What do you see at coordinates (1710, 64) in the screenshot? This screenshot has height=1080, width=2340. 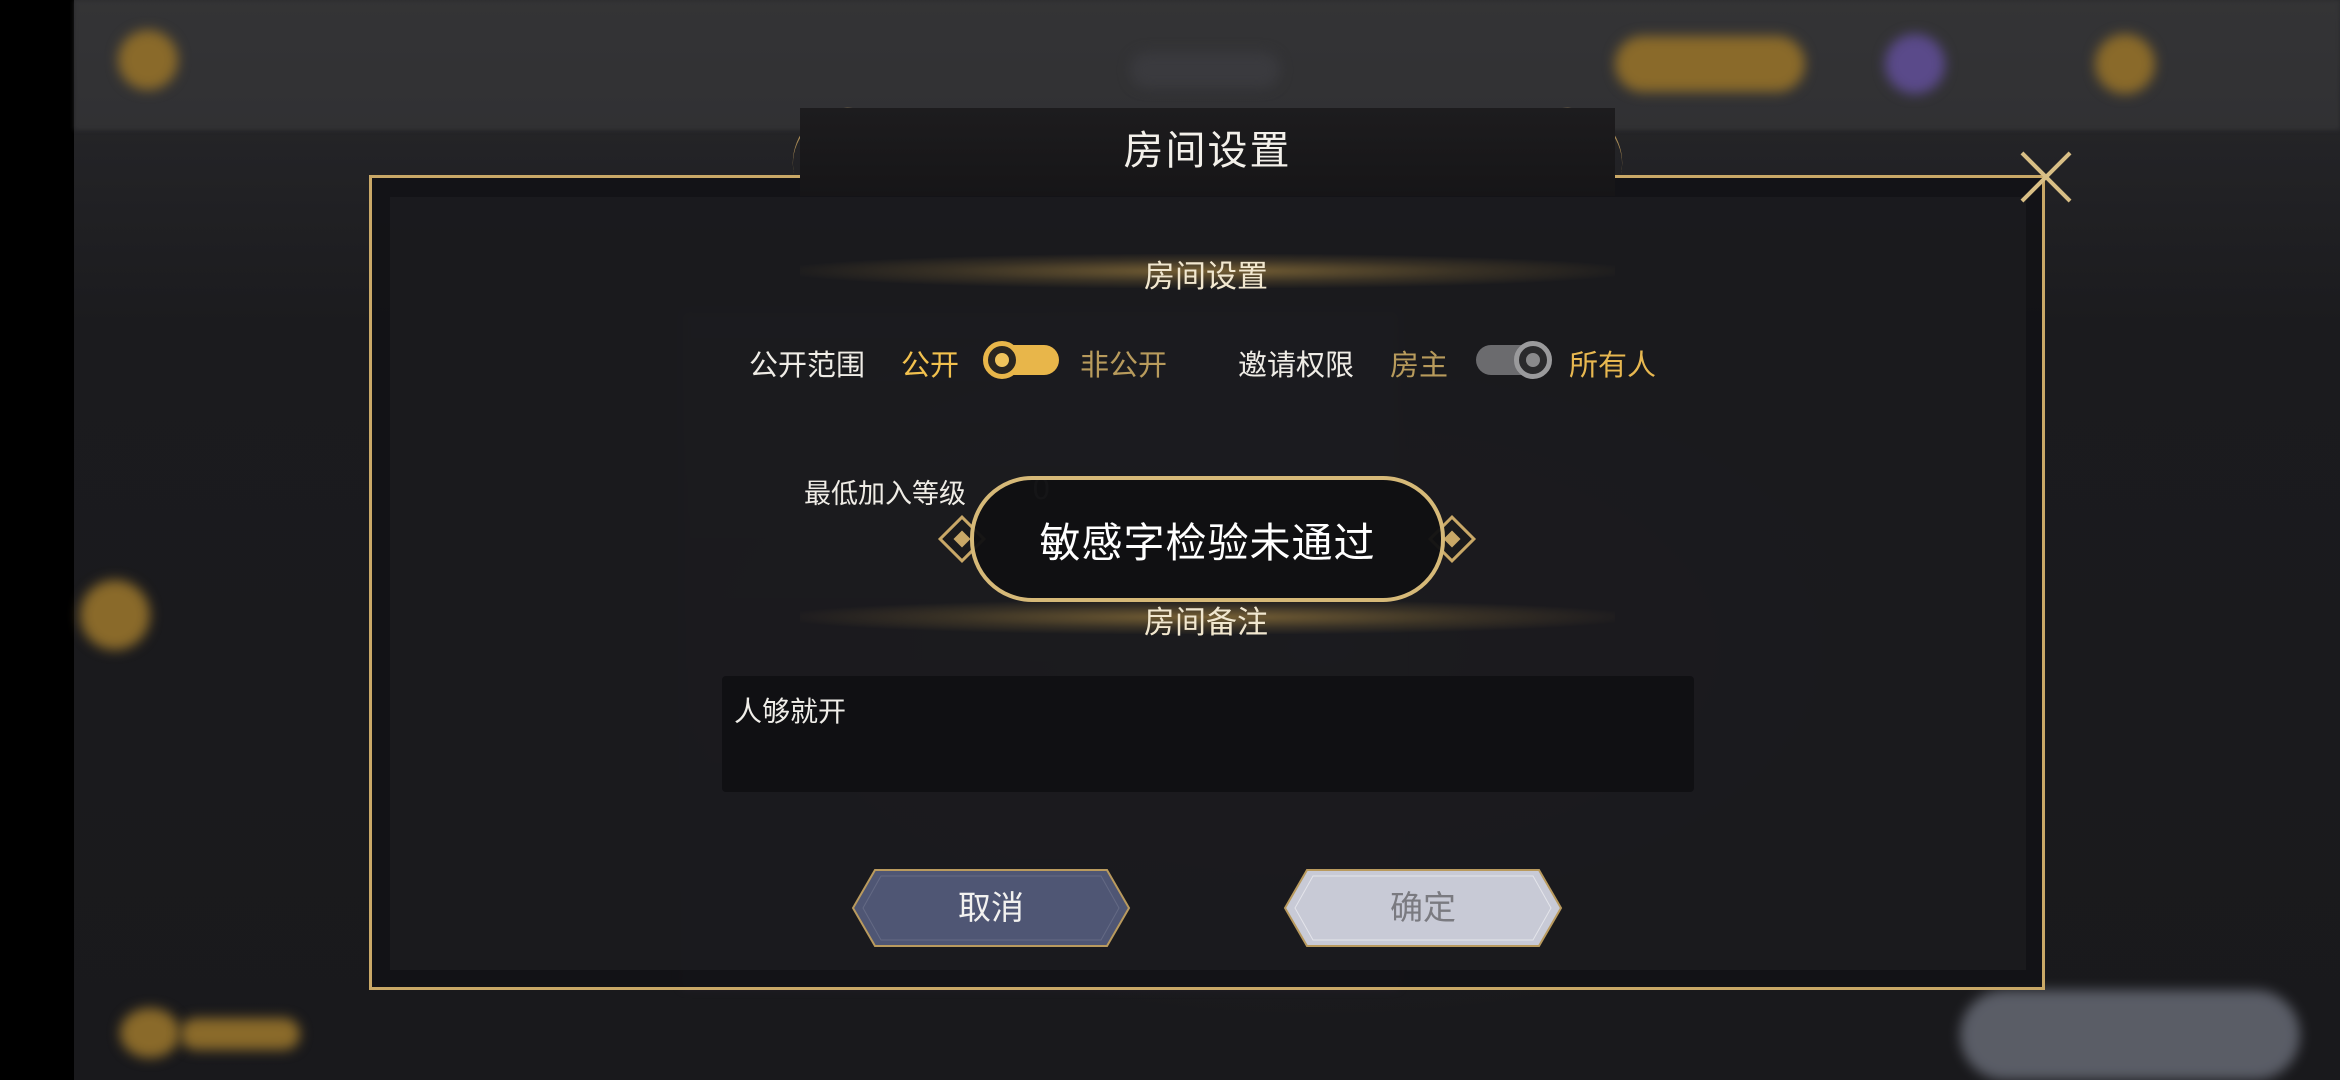 I see `blurred-currency` at bounding box center [1710, 64].